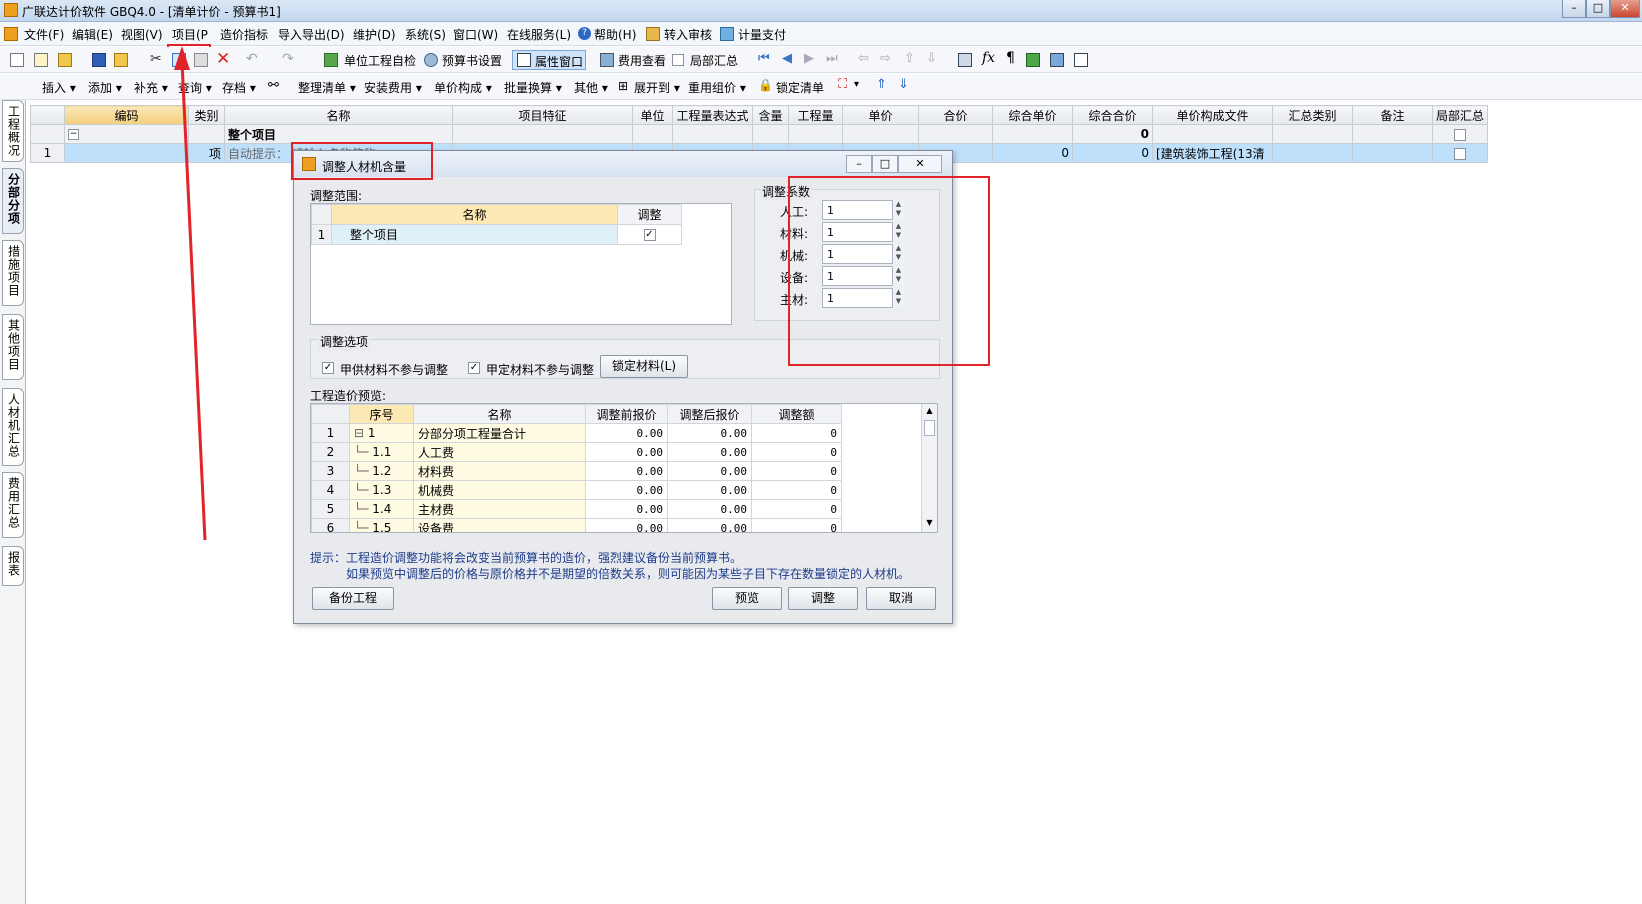  I want to click on col-name: 名称, so click(338, 115).